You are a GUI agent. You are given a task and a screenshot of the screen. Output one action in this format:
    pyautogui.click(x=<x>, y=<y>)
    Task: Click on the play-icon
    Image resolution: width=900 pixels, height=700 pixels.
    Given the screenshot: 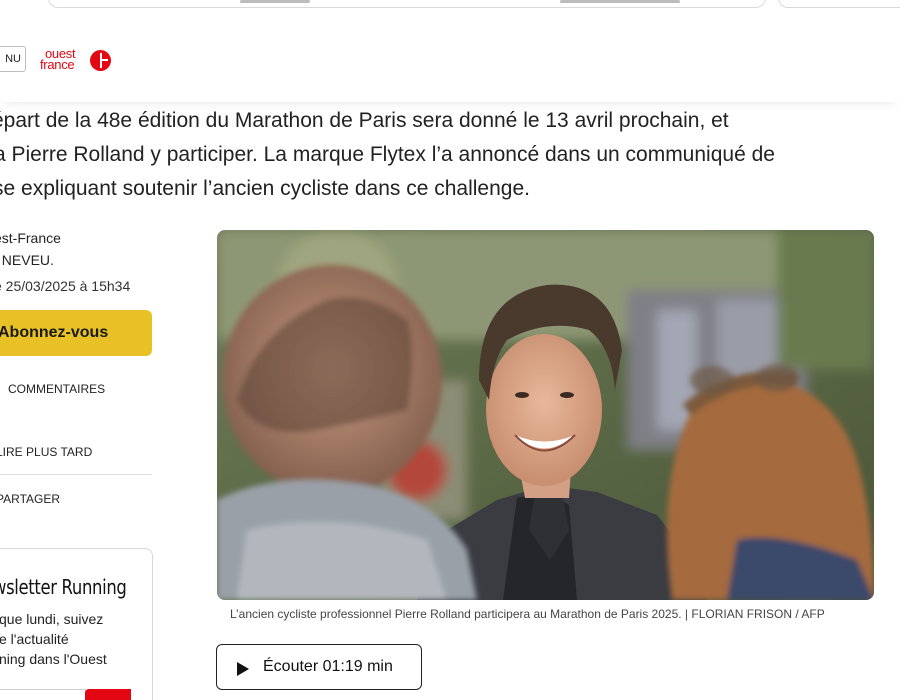 What is the action you would take?
    pyautogui.click(x=243, y=669)
    